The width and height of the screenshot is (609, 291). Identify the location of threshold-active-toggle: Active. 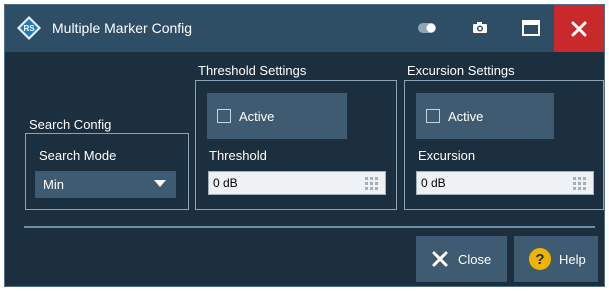
(277, 116).